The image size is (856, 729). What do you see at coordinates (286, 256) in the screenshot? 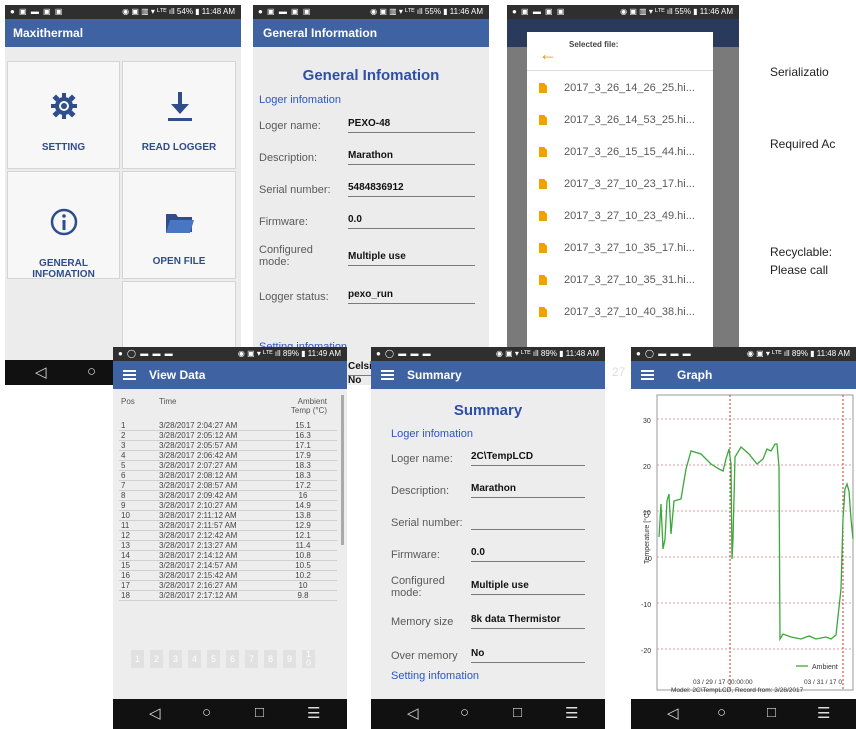
I see `configured-mode-label: Configured mode:` at bounding box center [286, 256].